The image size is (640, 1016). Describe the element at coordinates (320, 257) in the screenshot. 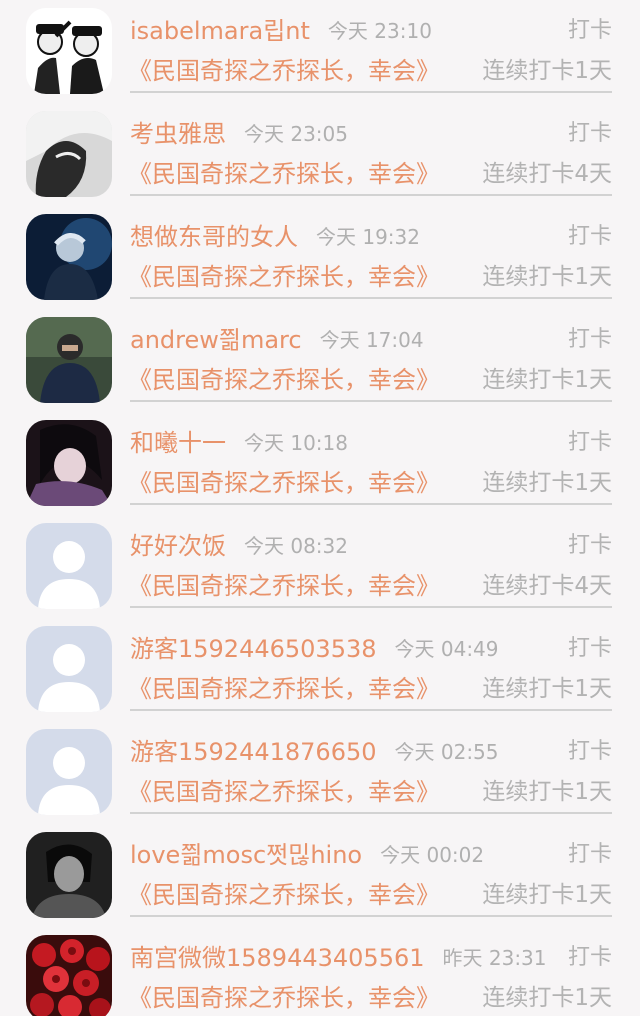

I see `list-item: 想做东哥的女人 今天 19:32 打卡 《民国奇探之乔探长，幸会》 连续打卡1天` at that location.